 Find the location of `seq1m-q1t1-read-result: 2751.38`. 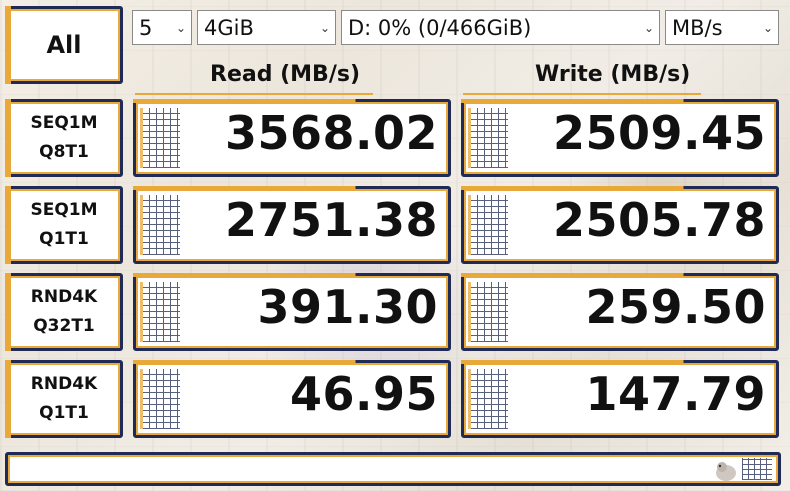

seq1m-q1t1-read-result: 2751.38 is located at coordinates (292, 225).